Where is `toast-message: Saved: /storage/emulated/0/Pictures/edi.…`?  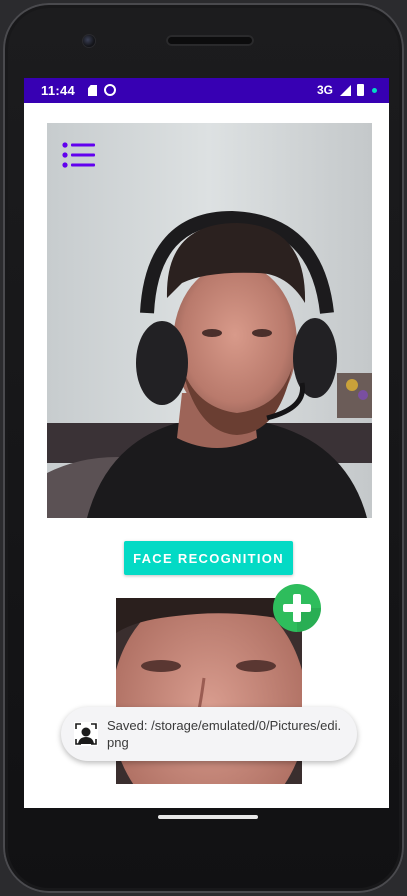
toast-message: Saved: /storage/emulated/0/Pictures/edi.… is located at coordinates (209, 734).